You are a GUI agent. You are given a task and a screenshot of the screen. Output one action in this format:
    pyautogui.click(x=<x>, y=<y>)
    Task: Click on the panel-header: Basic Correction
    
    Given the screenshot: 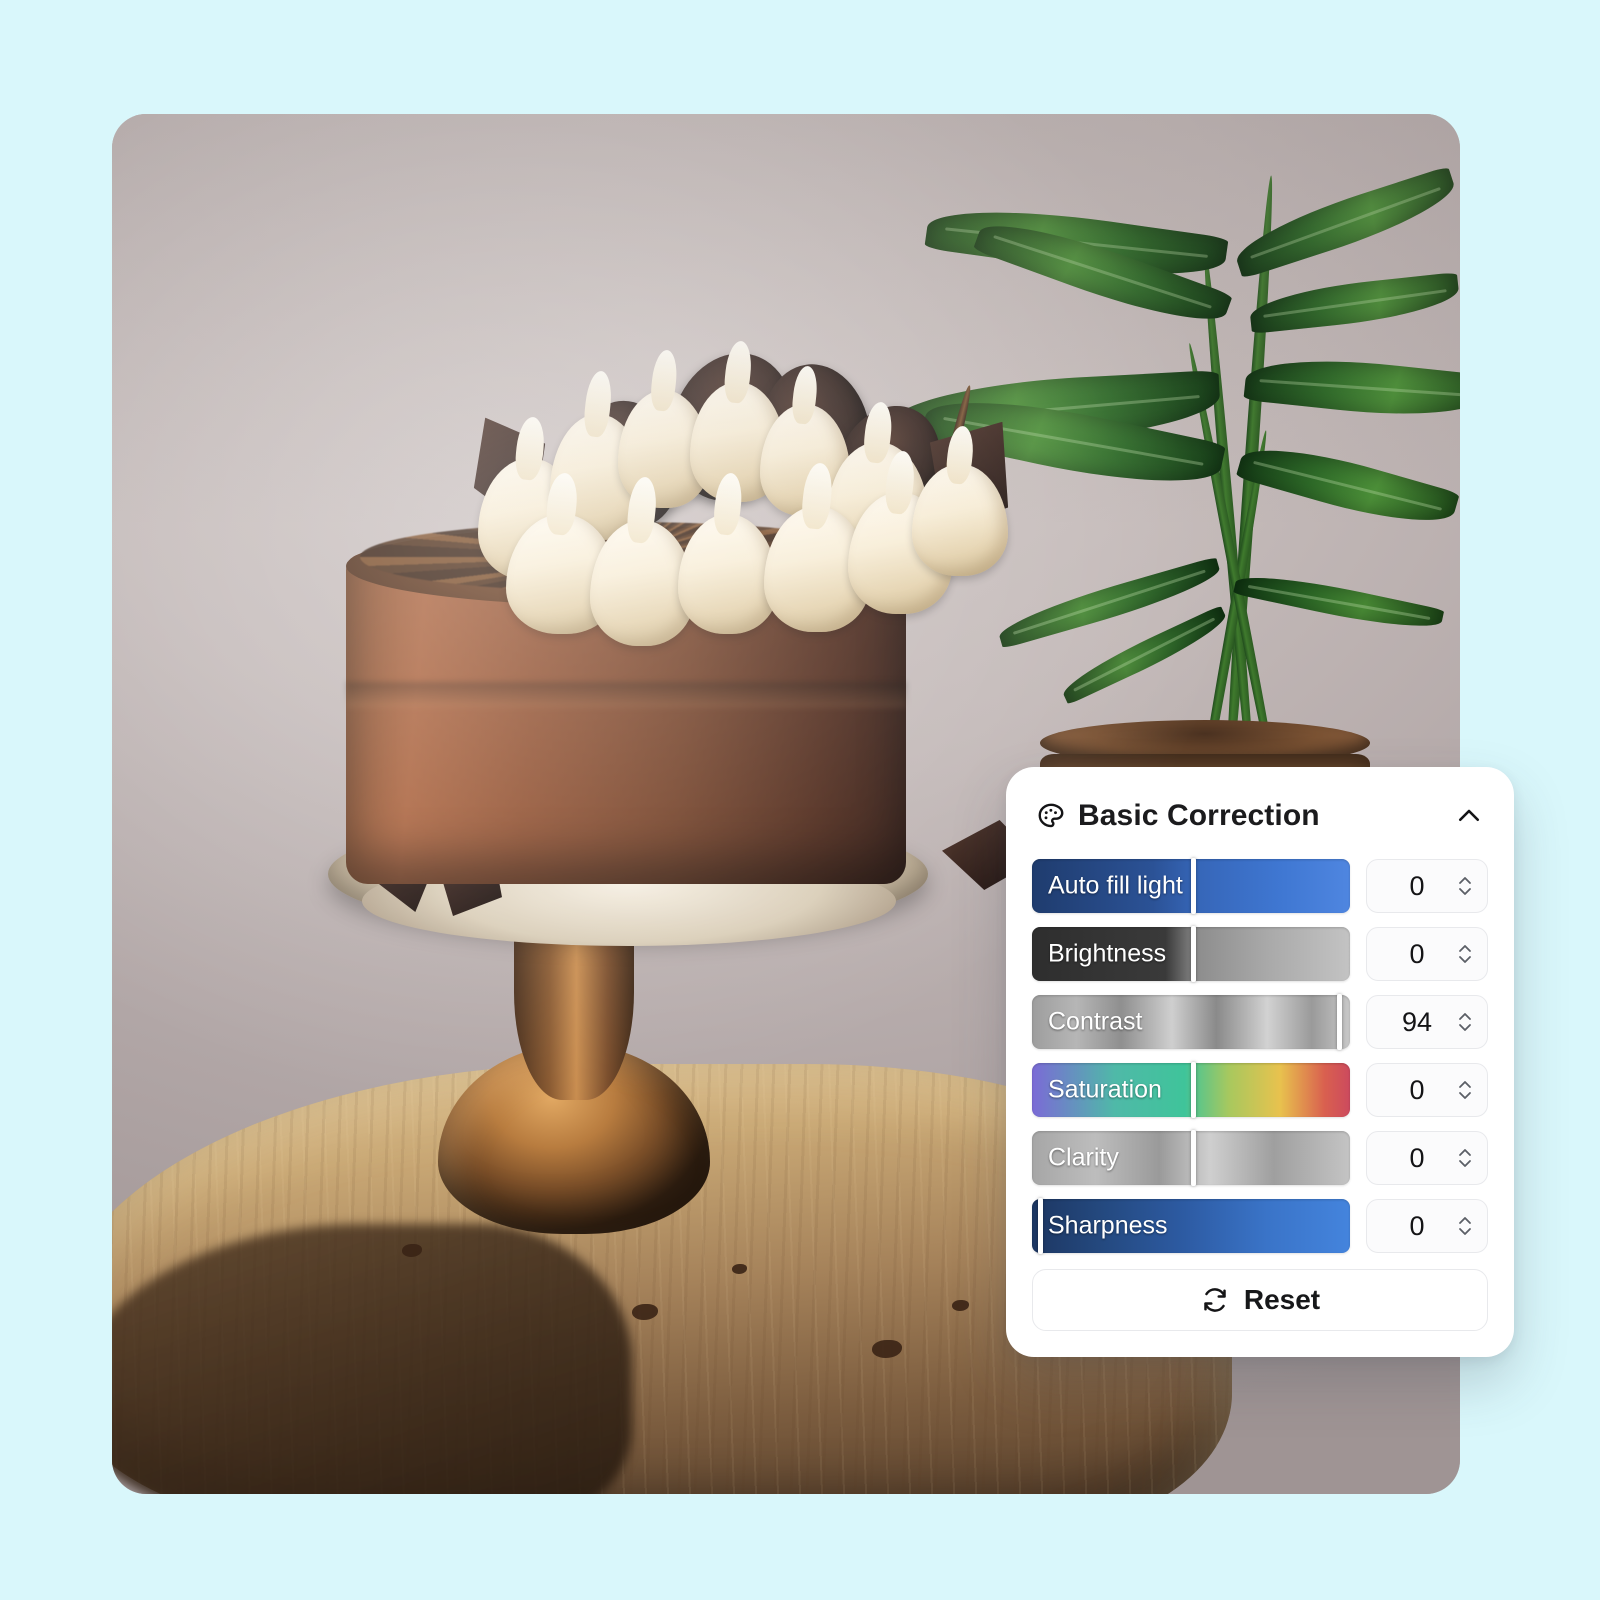 What is the action you would take?
    pyautogui.click(x=1260, y=815)
    